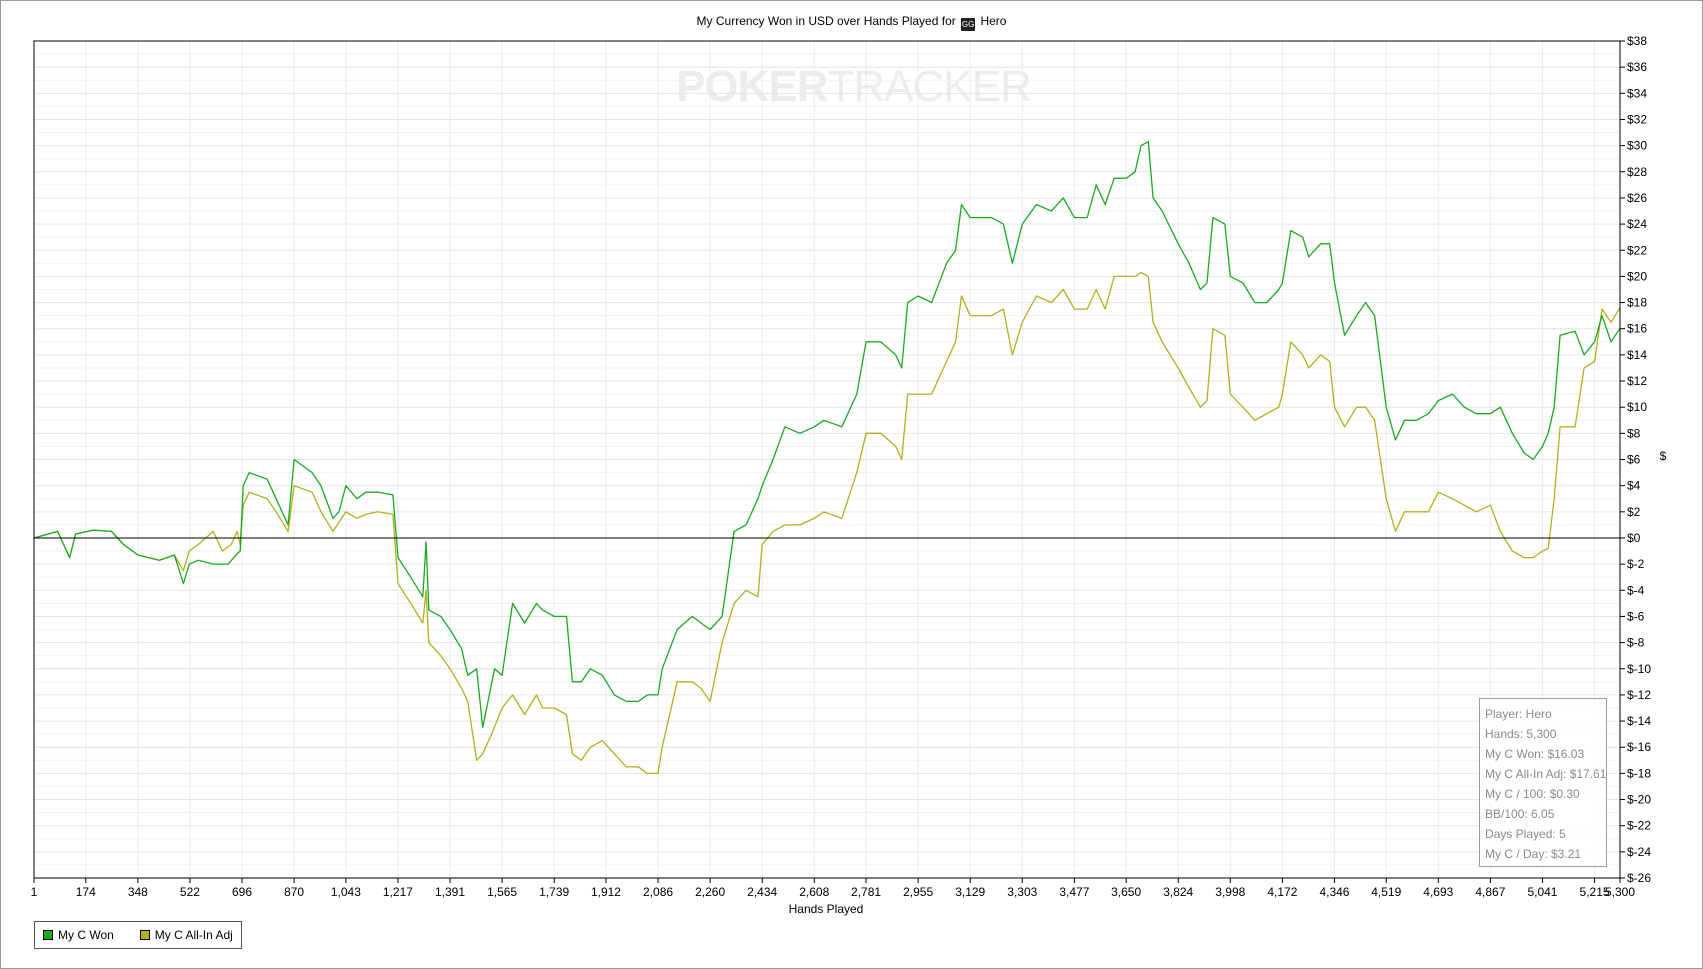 The width and height of the screenshot is (1703, 969). Describe the element at coordinates (1639, 721) in the screenshot. I see `y-tick-label: $-14` at that location.